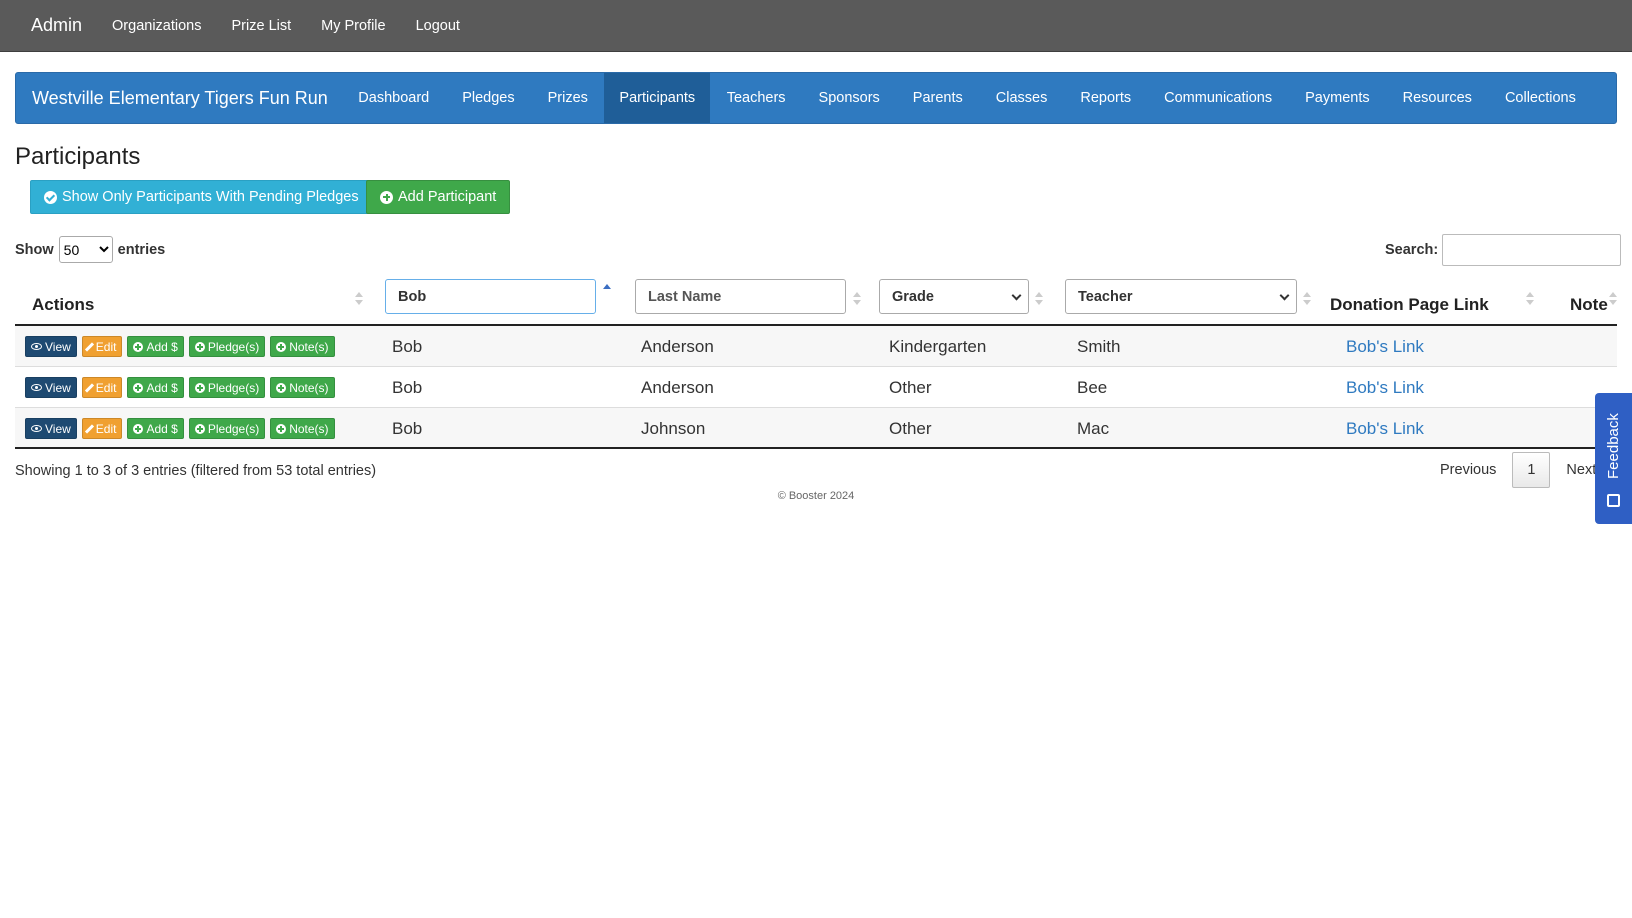  I want to click on pagination-next: Next, so click(1581, 470).